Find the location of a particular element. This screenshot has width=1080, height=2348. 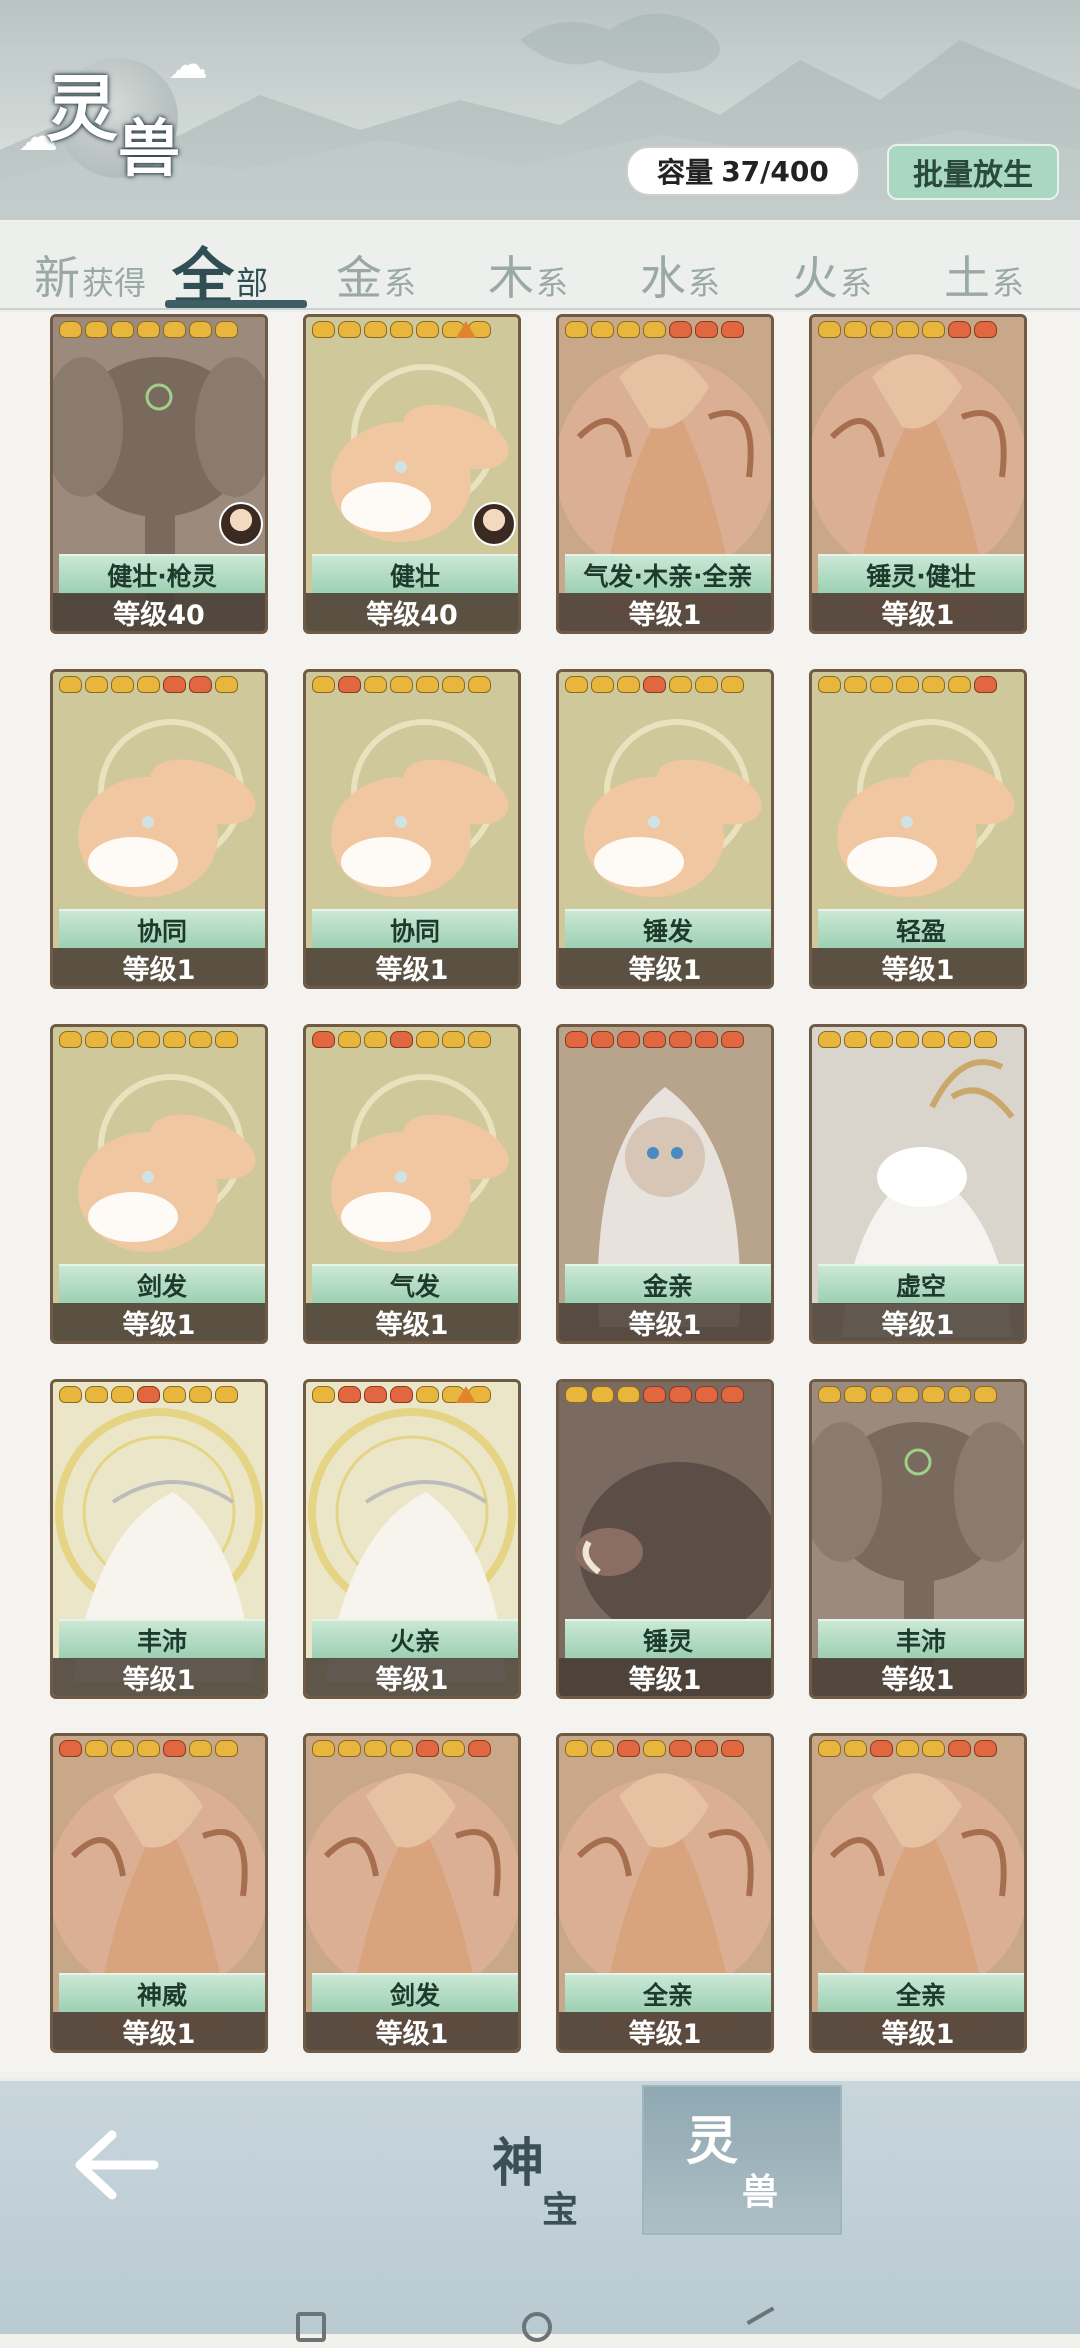

back-arrow-icon is located at coordinates (115, 2165).